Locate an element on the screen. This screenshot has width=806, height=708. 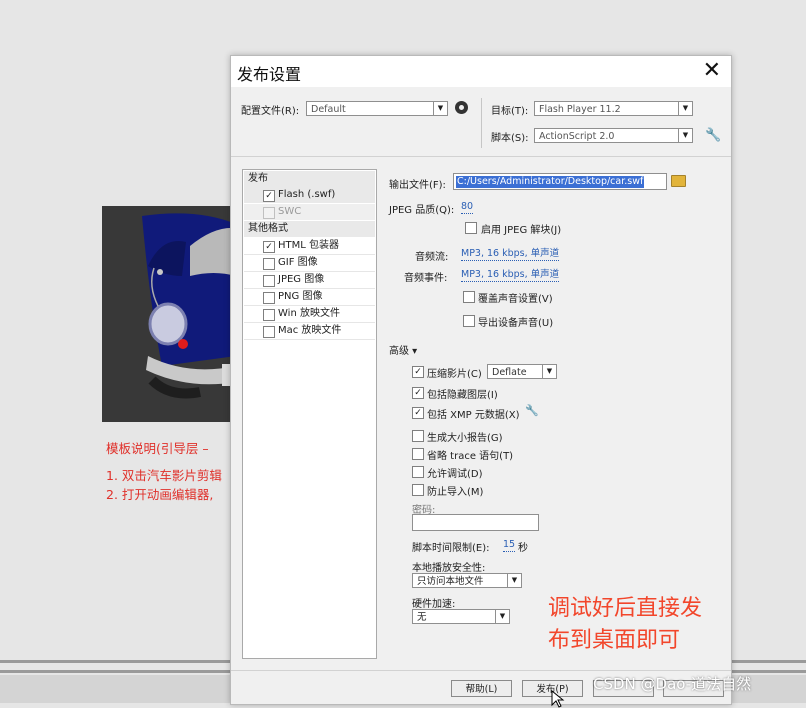
format-item-win-label: Win 放映文件 is located at coordinates (309, 313).